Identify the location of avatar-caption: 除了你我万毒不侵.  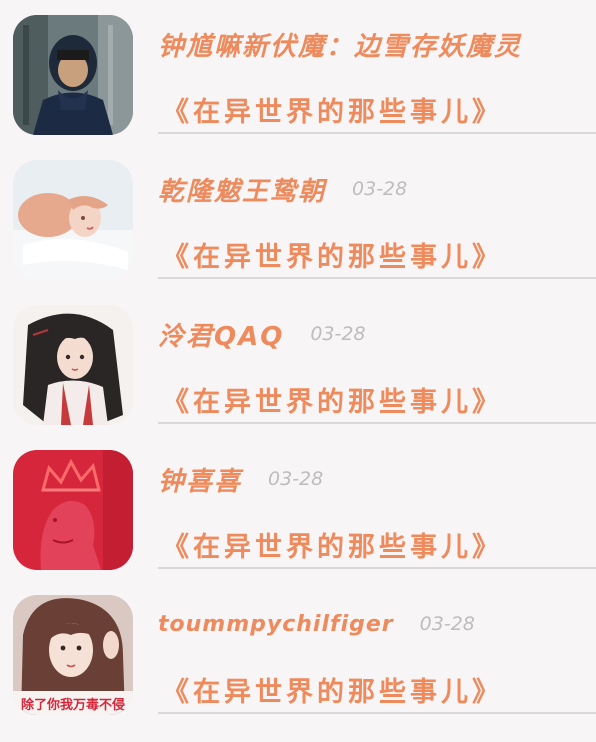
(73, 705).